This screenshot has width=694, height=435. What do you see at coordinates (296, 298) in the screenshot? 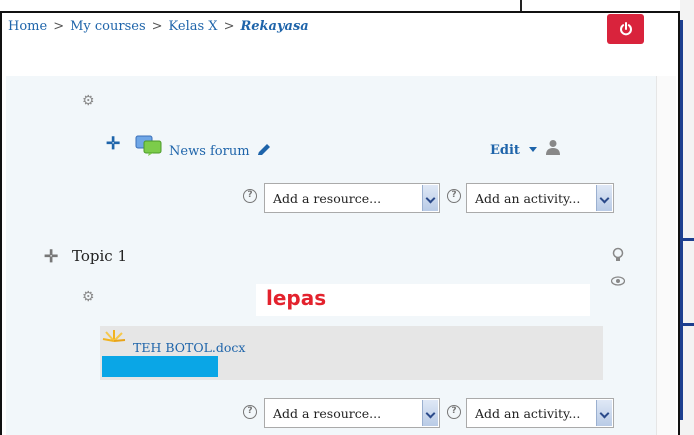
I see `topic-annotation: lepas` at bounding box center [296, 298].